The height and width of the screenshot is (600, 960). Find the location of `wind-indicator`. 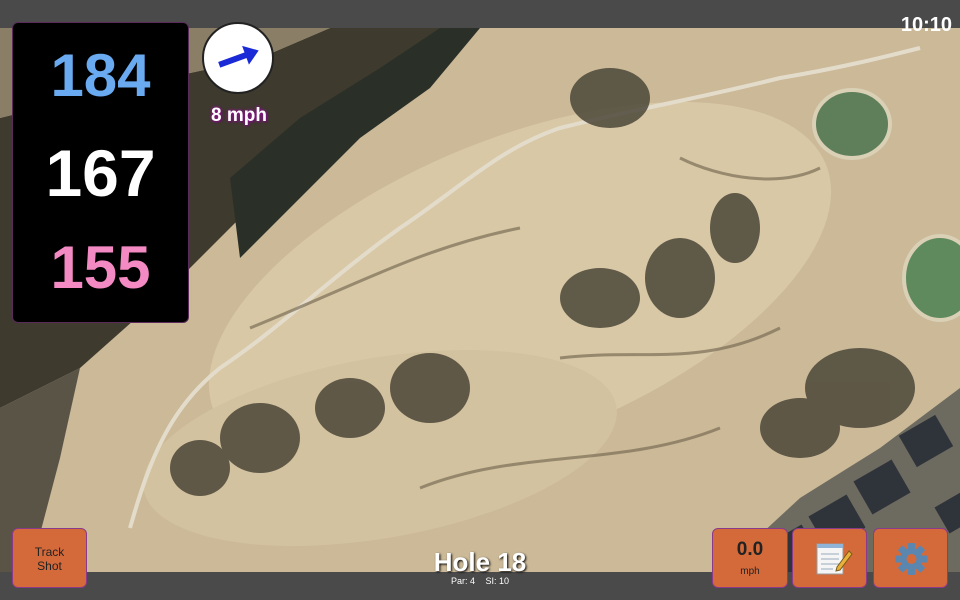

wind-indicator is located at coordinates (238, 58).